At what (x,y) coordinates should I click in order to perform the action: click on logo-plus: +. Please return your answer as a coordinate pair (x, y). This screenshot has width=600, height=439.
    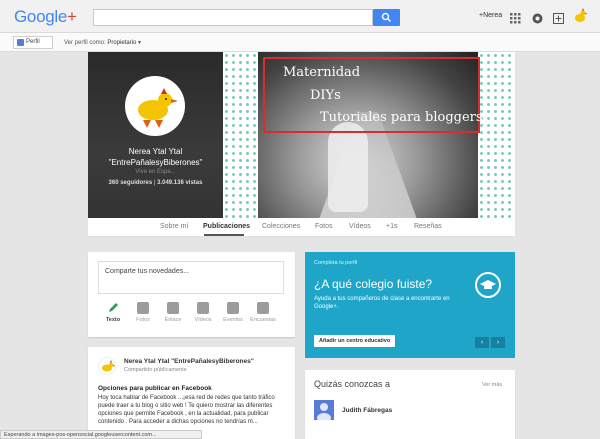
    Looking at the image, I should click on (72, 16).